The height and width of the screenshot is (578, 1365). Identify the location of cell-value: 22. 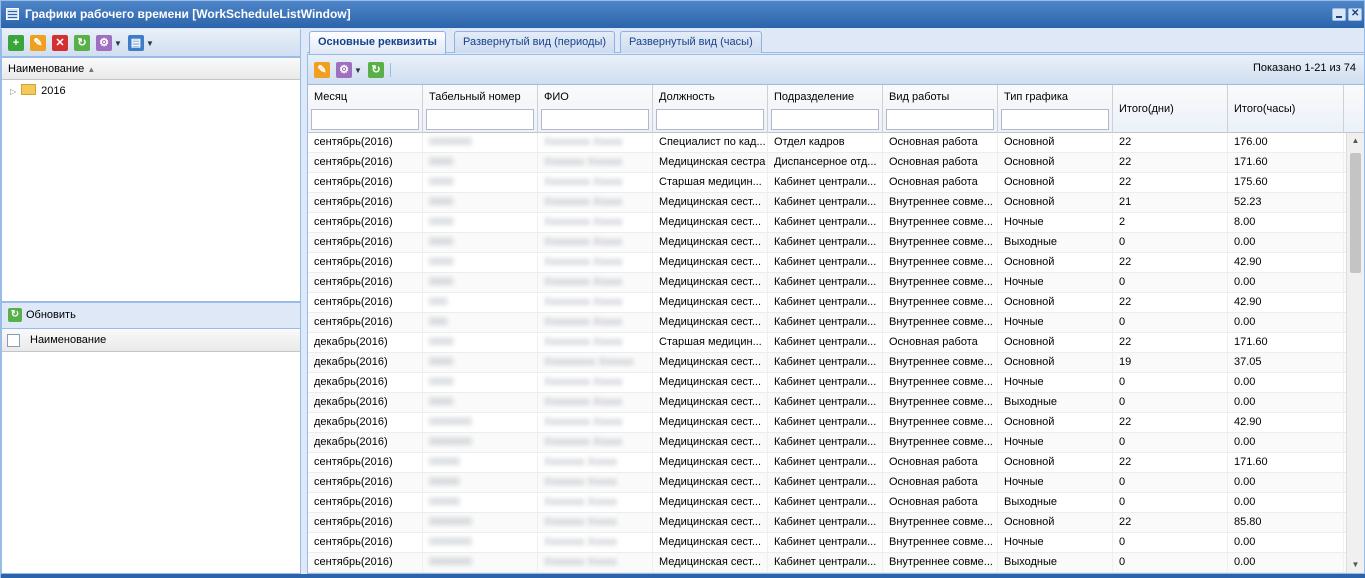
(1125, 142).